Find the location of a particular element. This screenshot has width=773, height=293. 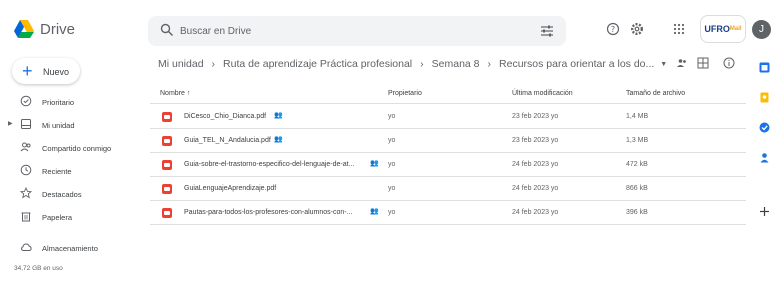

file-name: Guia_TEL_N_Andalucia.pdf is located at coordinates (227, 140).